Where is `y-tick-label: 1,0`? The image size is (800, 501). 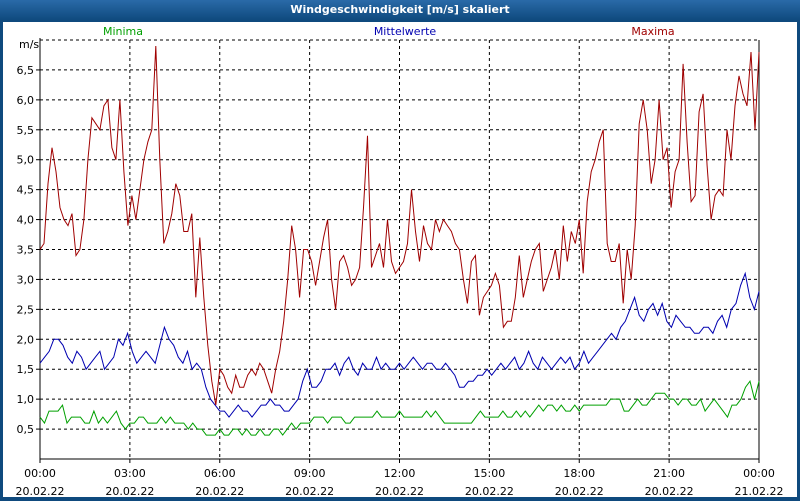
y-tick-label: 1,0 is located at coordinates (26, 399).